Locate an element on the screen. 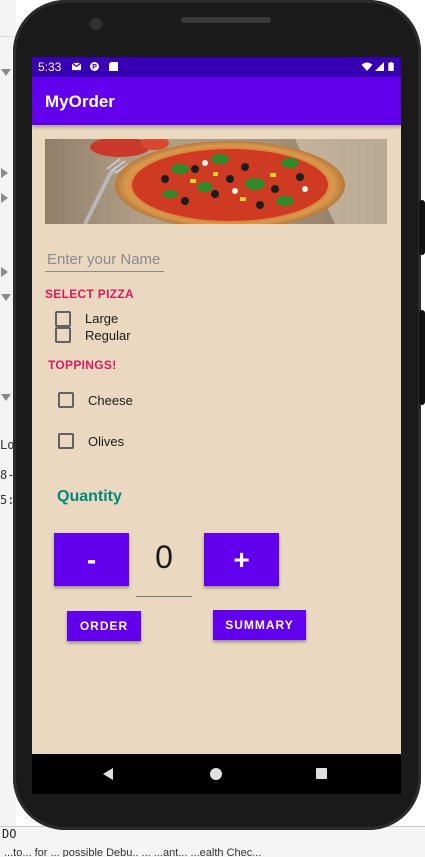 Image resolution: width=425 pixels, height=857 pixels. name-input is located at coordinates (104, 259).